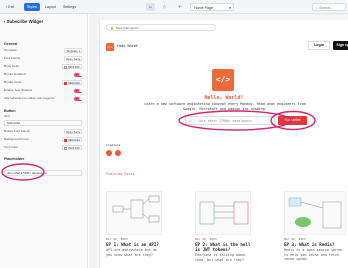 This screenshot has height=268, width=348. What do you see at coordinates (43, 50) in the screenshot?
I see `row-template: Template Template 1` at bounding box center [43, 50].